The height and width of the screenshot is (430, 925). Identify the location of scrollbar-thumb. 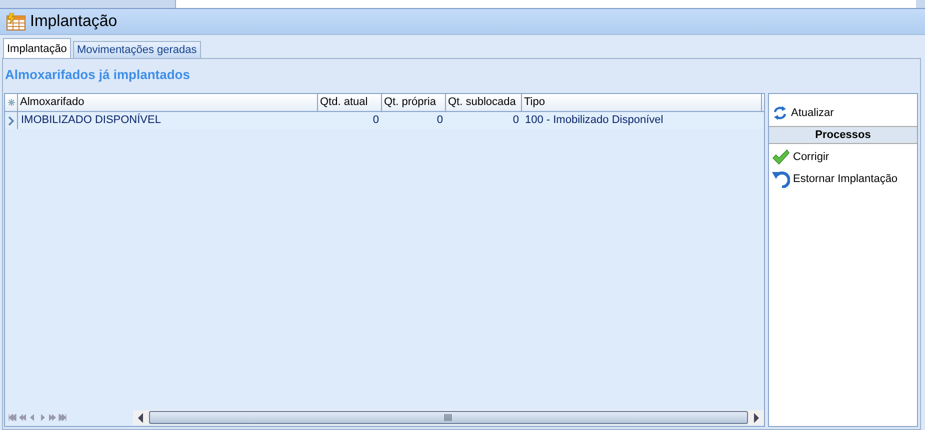
(448, 417).